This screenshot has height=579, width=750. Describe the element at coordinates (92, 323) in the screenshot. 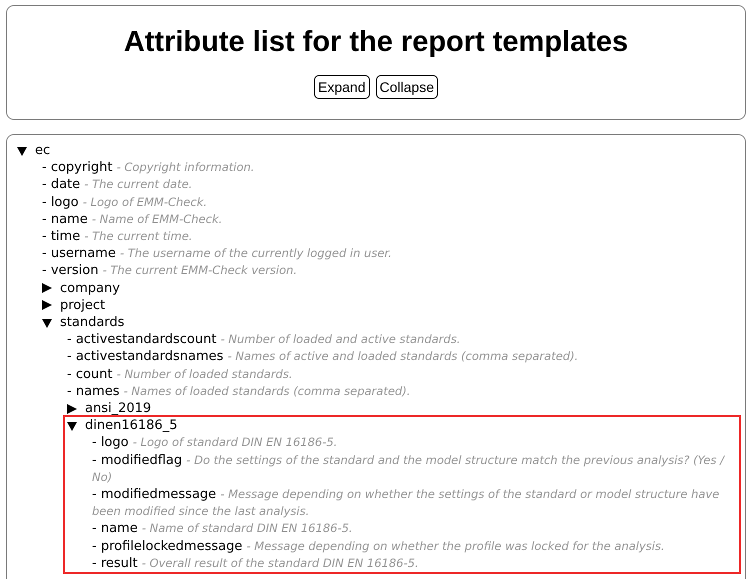

I see `node-label: standards` at that location.